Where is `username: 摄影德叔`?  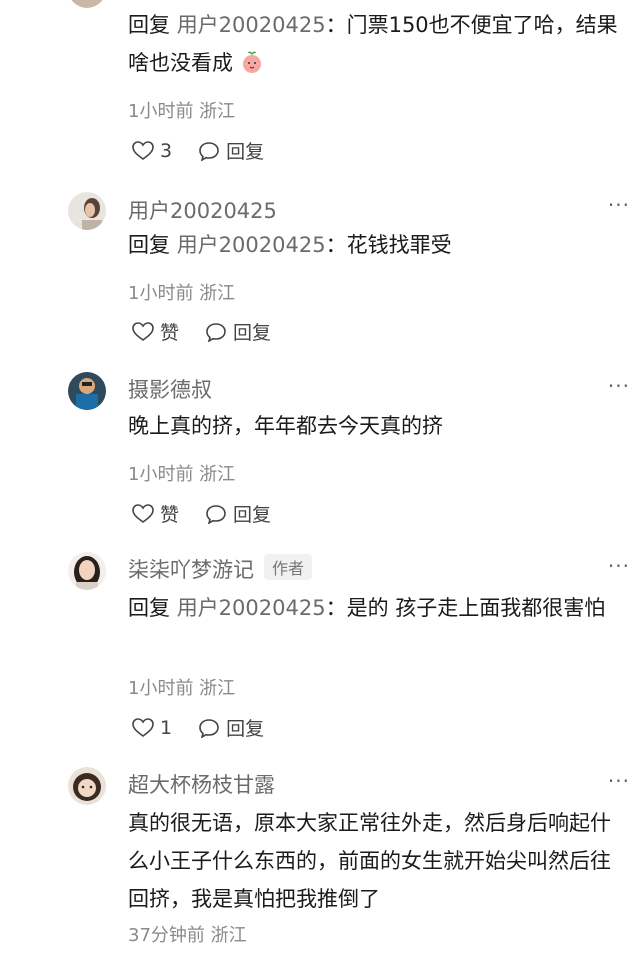 username: 摄影德叔 is located at coordinates (170, 389).